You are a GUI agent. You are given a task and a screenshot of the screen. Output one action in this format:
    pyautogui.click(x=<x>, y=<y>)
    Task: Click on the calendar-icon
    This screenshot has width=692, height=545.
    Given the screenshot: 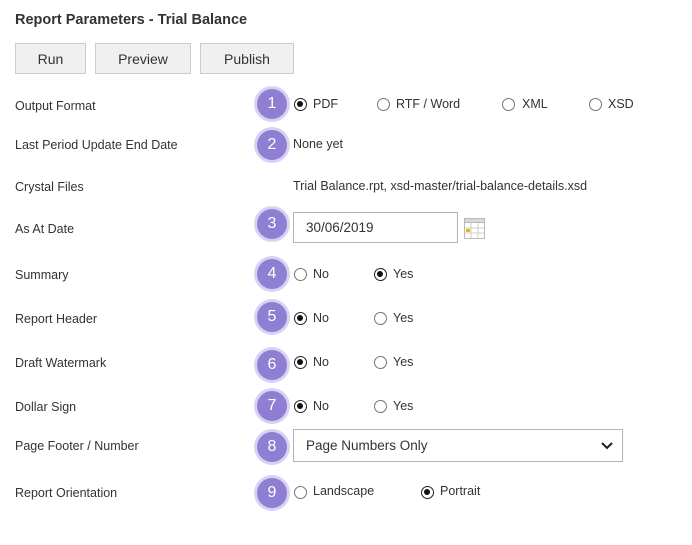 What is the action you would take?
    pyautogui.click(x=474, y=228)
    